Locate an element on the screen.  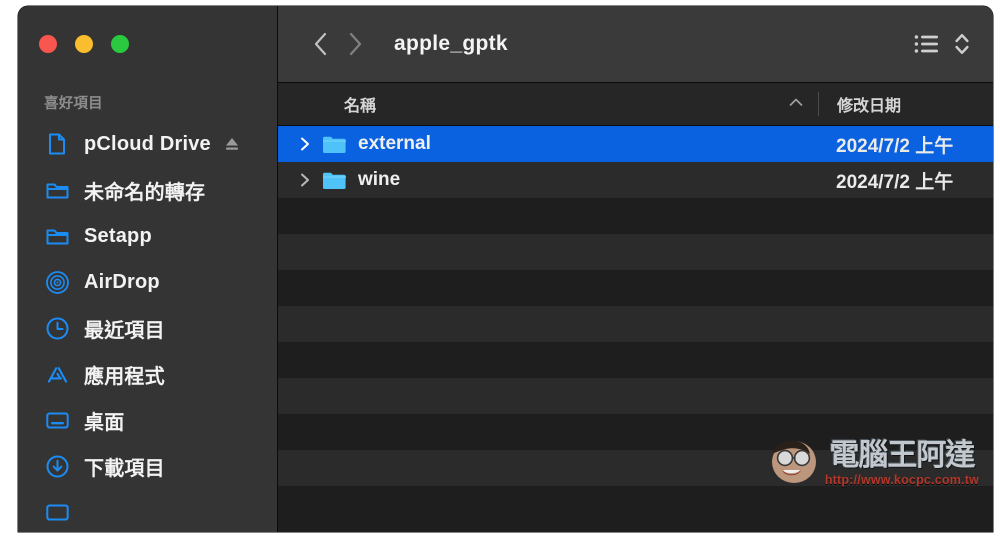
file-name-label: external is located at coordinates (394, 143).